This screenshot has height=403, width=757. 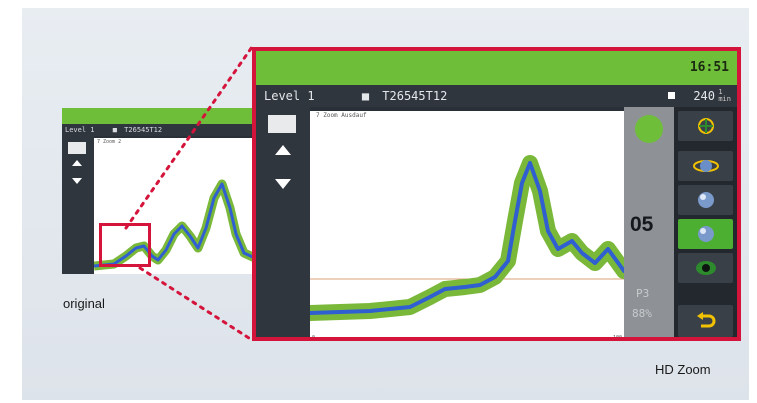 I want to click on speed-unit: 1 min, so click(x=724, y=95).